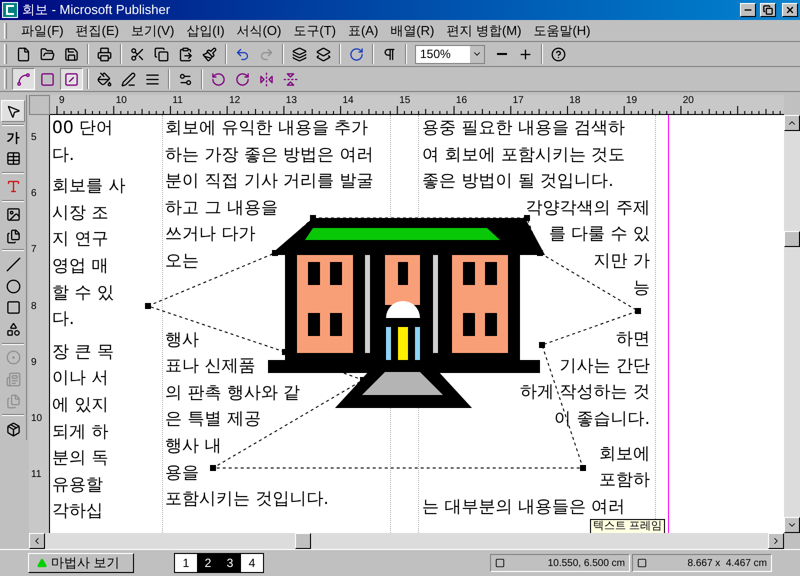 This screenshot has height=576, width=800. I want to click on body-text-line: 이나 서, so click(80, 378).